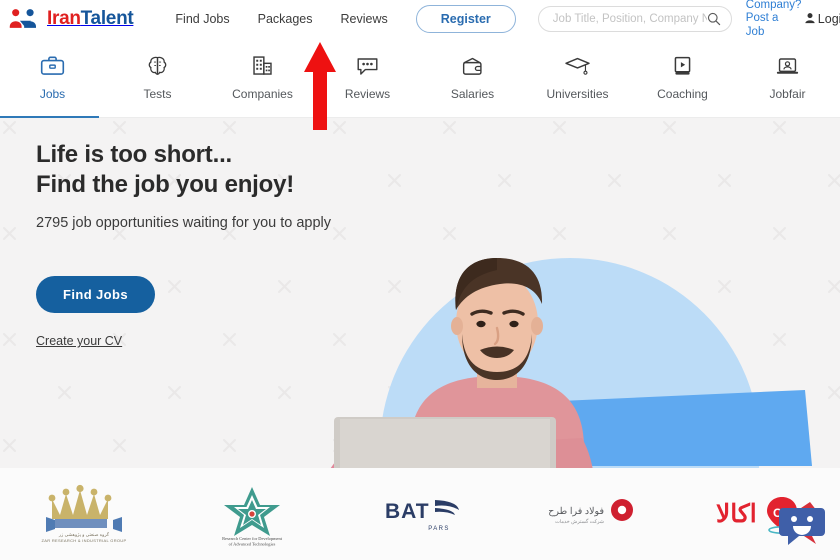 This screenshot has width=840, height=560. What do you see at coordinates (828, 19) in the screenshot?
I see `login-label: Login` at bounding box center [828, 19].